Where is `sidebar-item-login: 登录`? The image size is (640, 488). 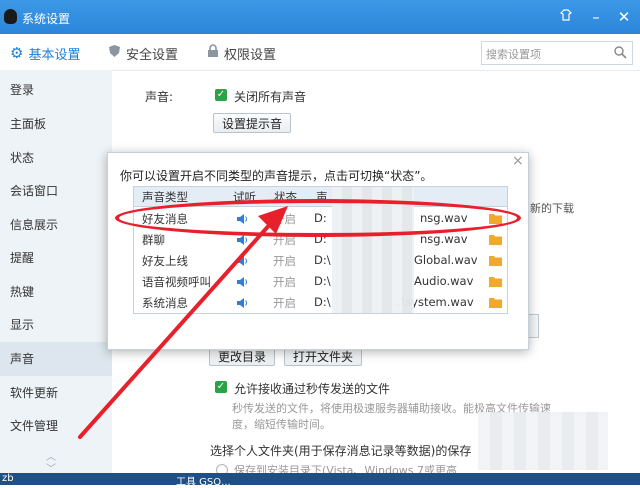
sidebar-item-login: 登录 is located at coordinates (56, 90).